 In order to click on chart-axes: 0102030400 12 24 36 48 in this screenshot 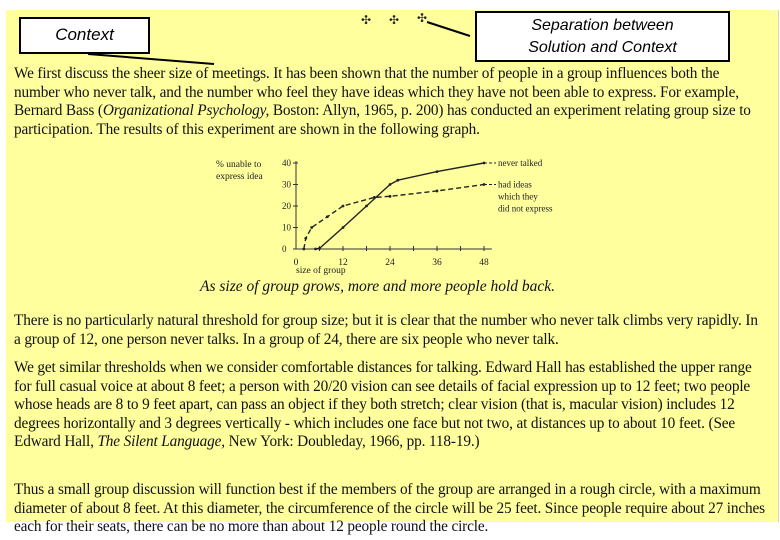, I will do `click(387, 213)`.